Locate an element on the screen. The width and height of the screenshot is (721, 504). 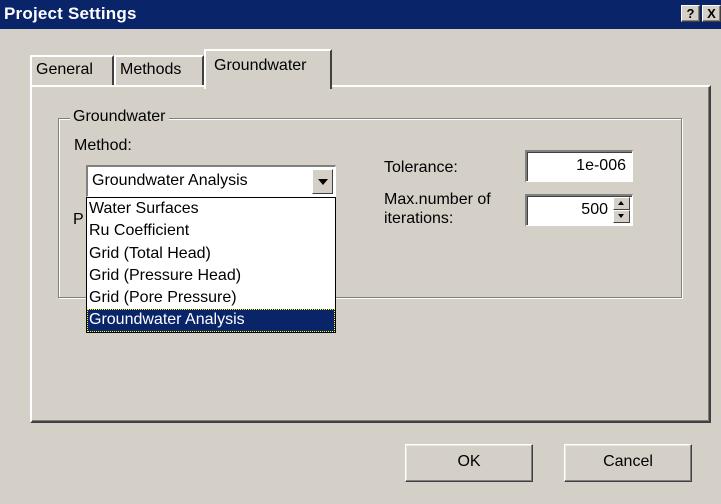
list-item: Grid (Total Head) is located at coordinates (211, 254).